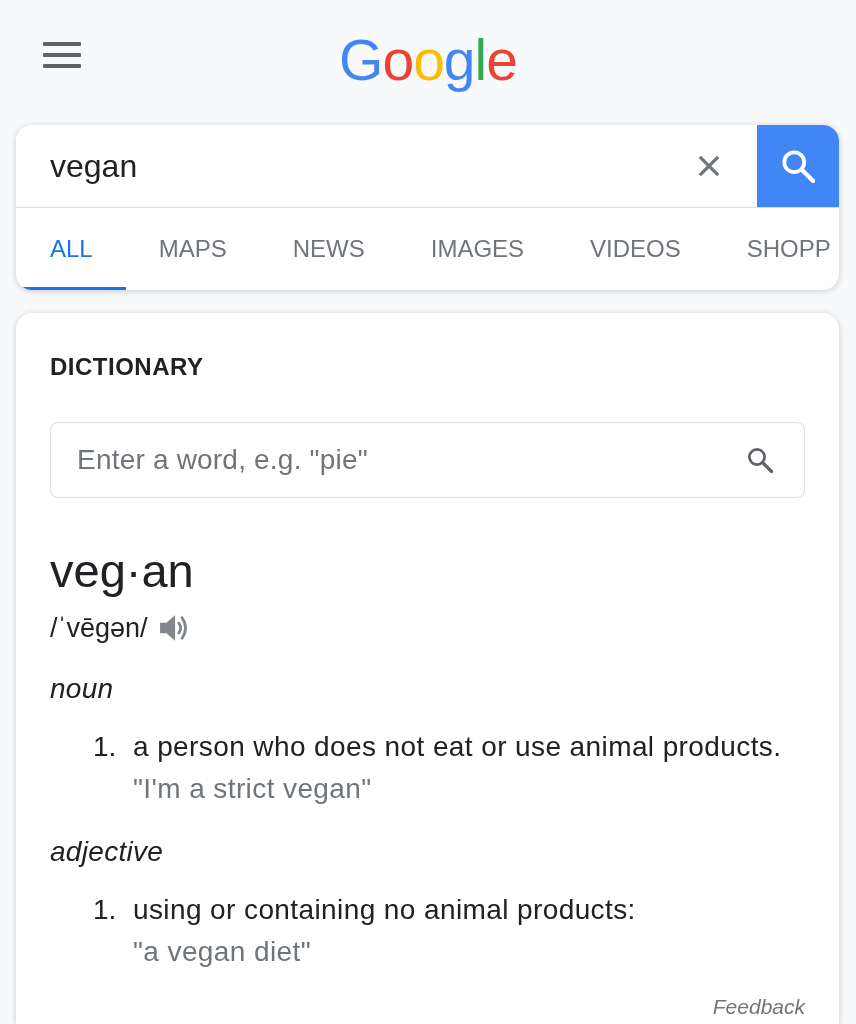 The image size is (856, 1024). What do you see at coordinates (635, 249) in the screenshot?
I see `tab: VIDEOS` at bounding box center [635, 249].